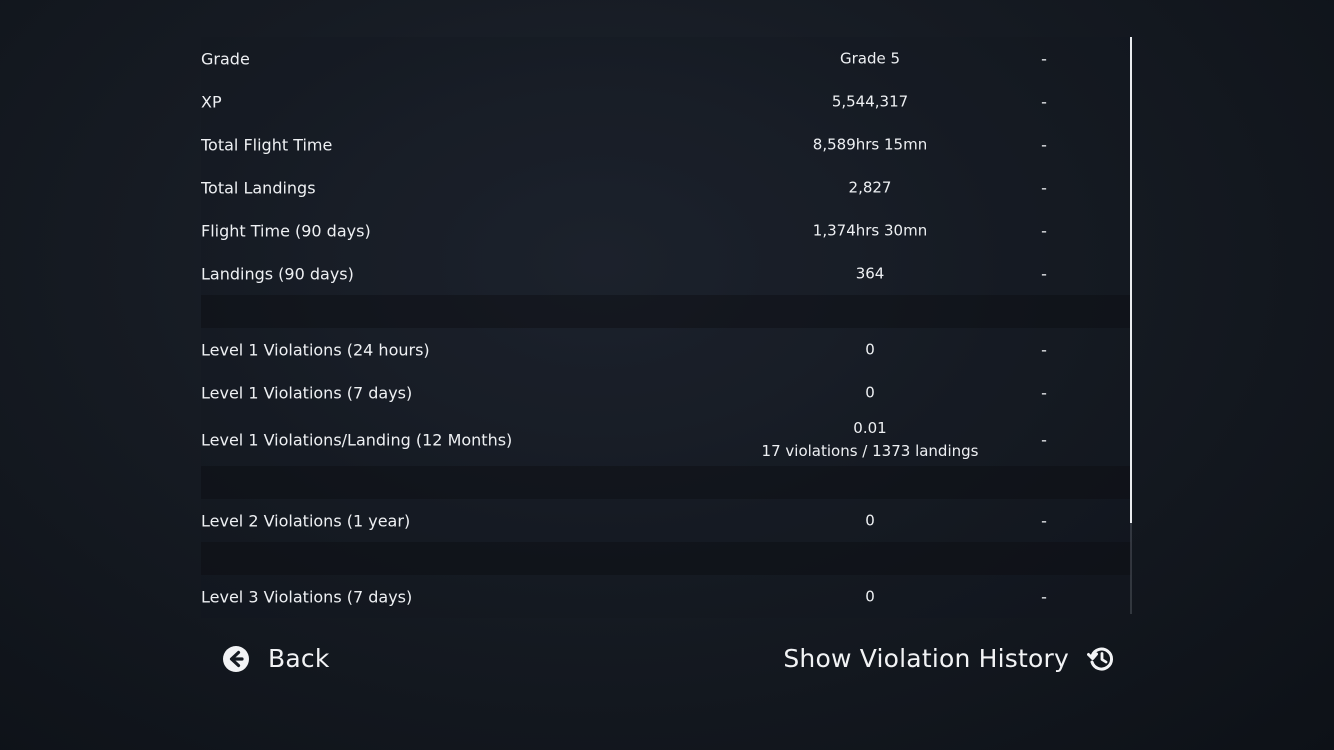 The width and height of the screenshot is (1334, 750). What do you see at coordinates (666, 187) in the screenshot?
I see `stat-row-total-landings: Total Landings 2,827 -` at bounding box center [666, 187].